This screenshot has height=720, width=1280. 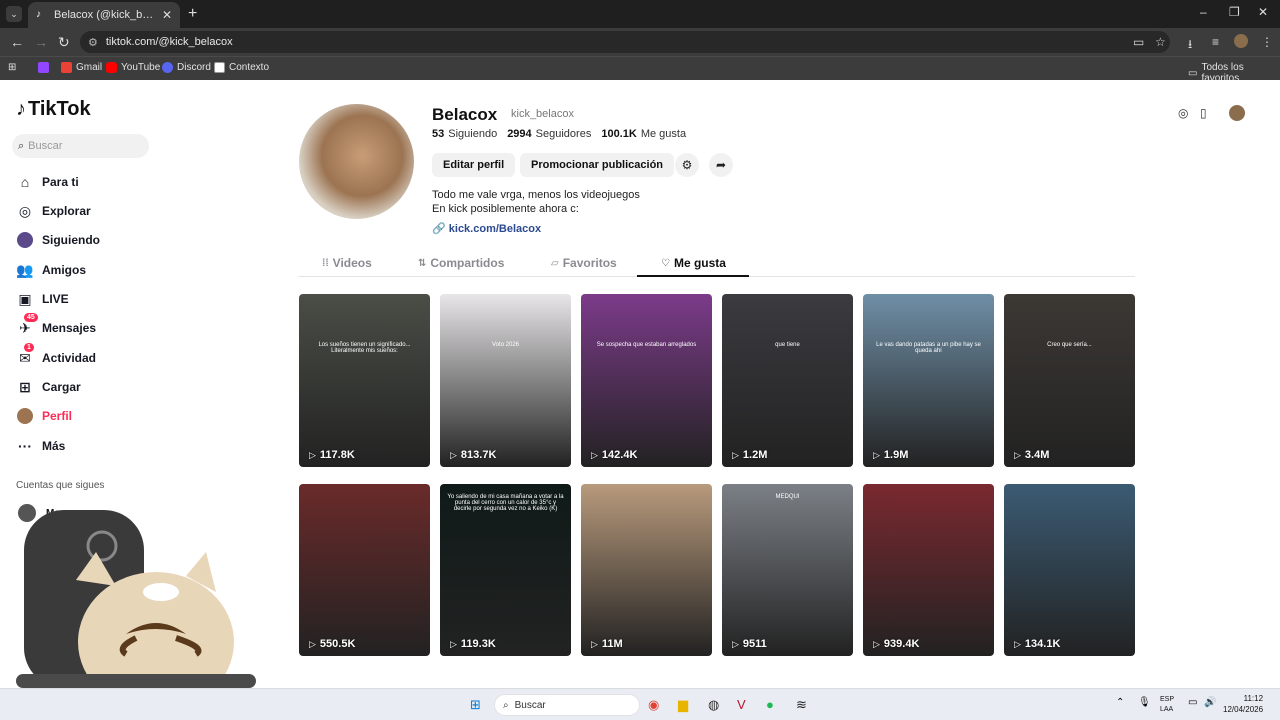 What do you see at coordinates (347, 263) in the screenshot?
I see `tab-videos: ⁞⁞ Videos` at bounding box center [347, 263].